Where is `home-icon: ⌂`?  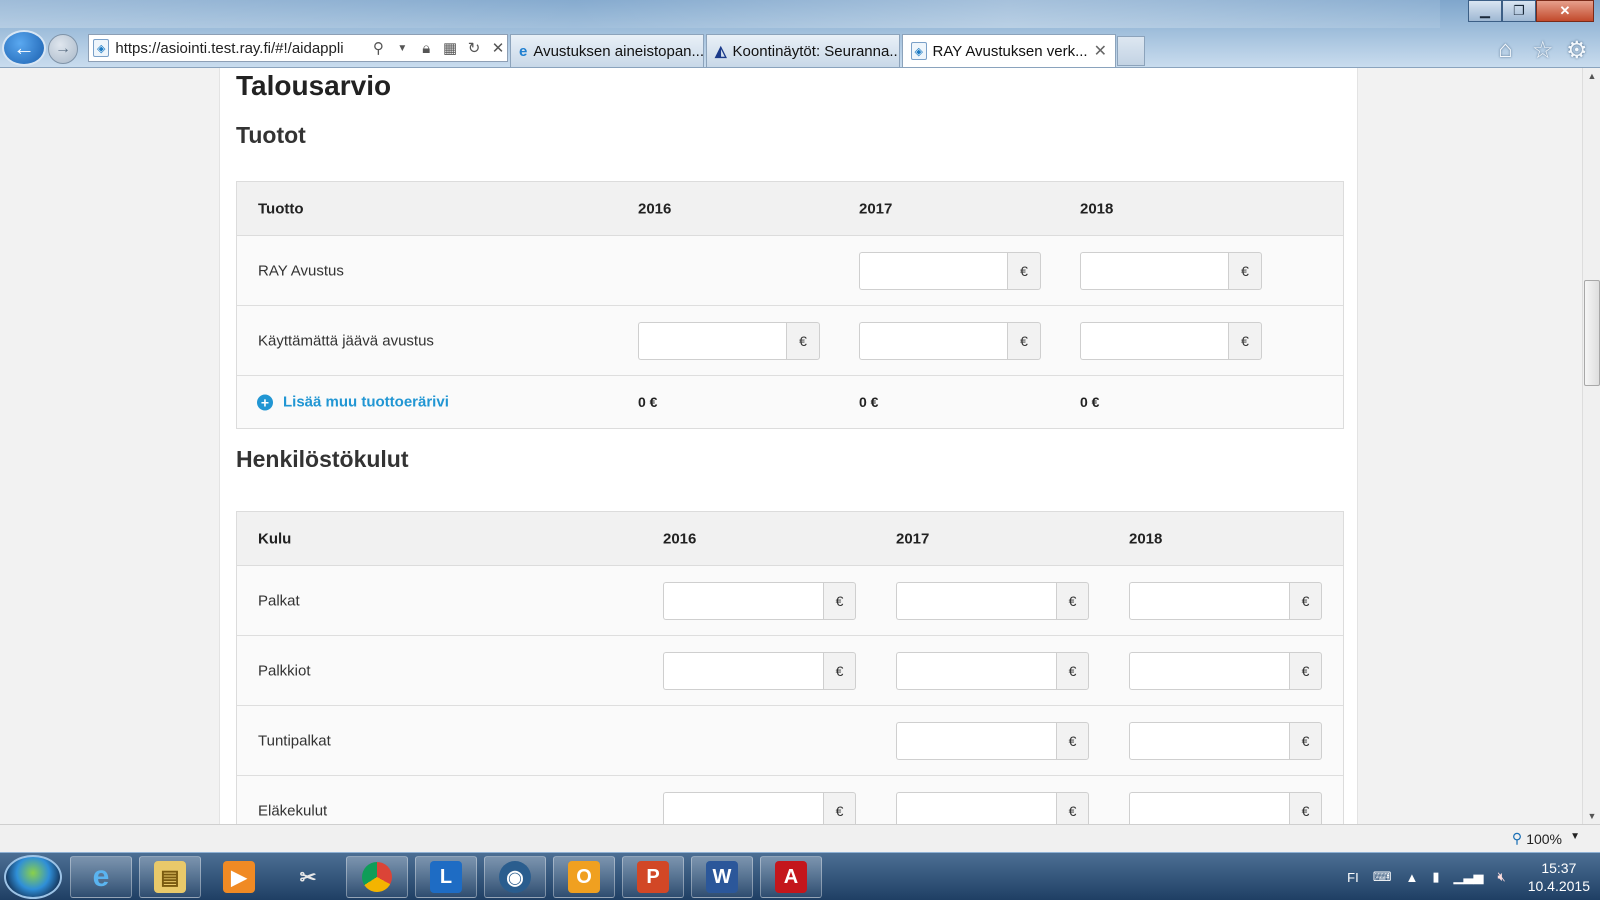 home-icon: ⌂ is located at coordinates (1505, 50).